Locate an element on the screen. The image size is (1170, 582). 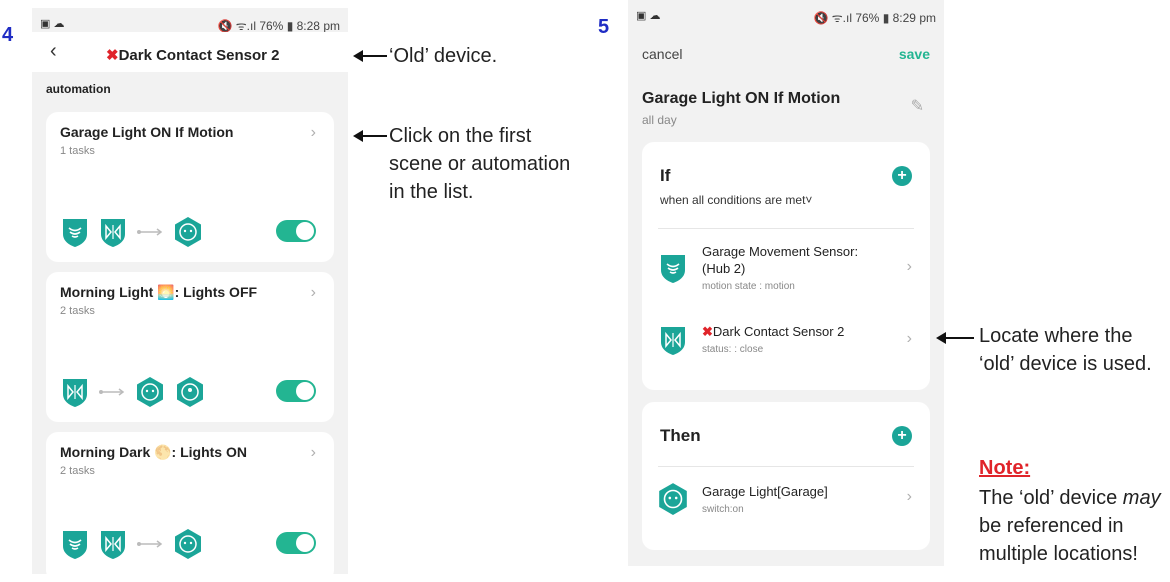
annotation-line: scene or automation is located at coordinates (480, 164).